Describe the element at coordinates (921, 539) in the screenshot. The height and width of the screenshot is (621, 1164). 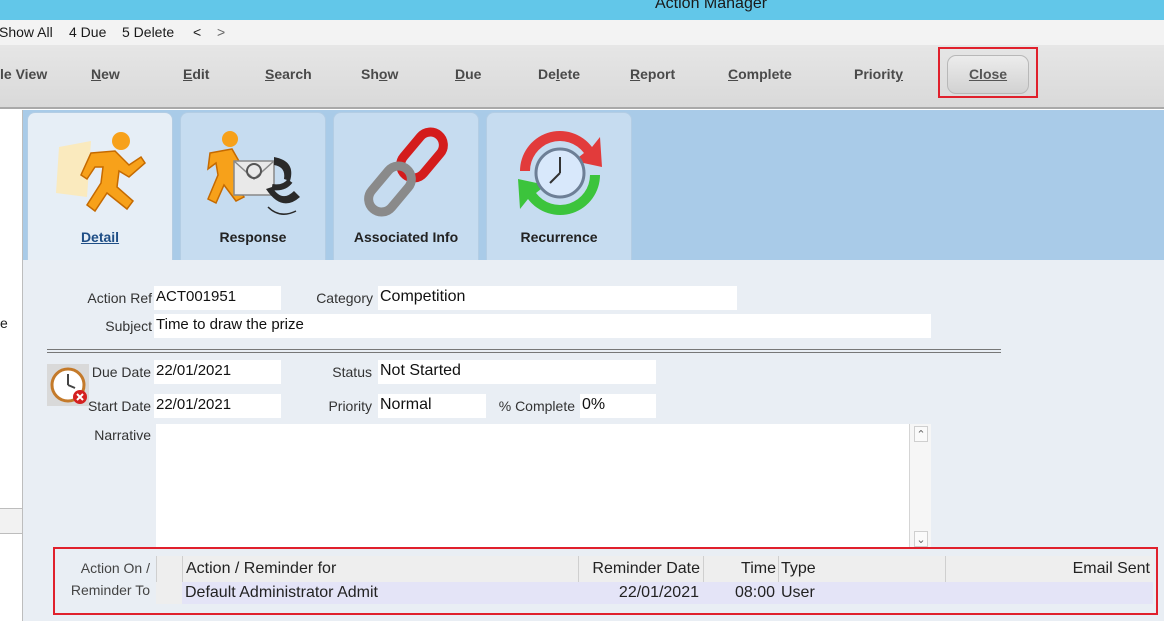
I see `scroll-down-arrow-icon: ⌄` at that location.